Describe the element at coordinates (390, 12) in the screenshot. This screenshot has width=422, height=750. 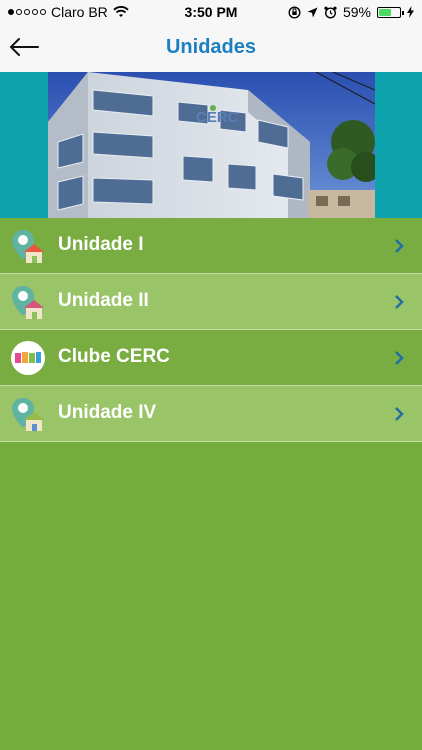
I see `battery-icon` at that location.